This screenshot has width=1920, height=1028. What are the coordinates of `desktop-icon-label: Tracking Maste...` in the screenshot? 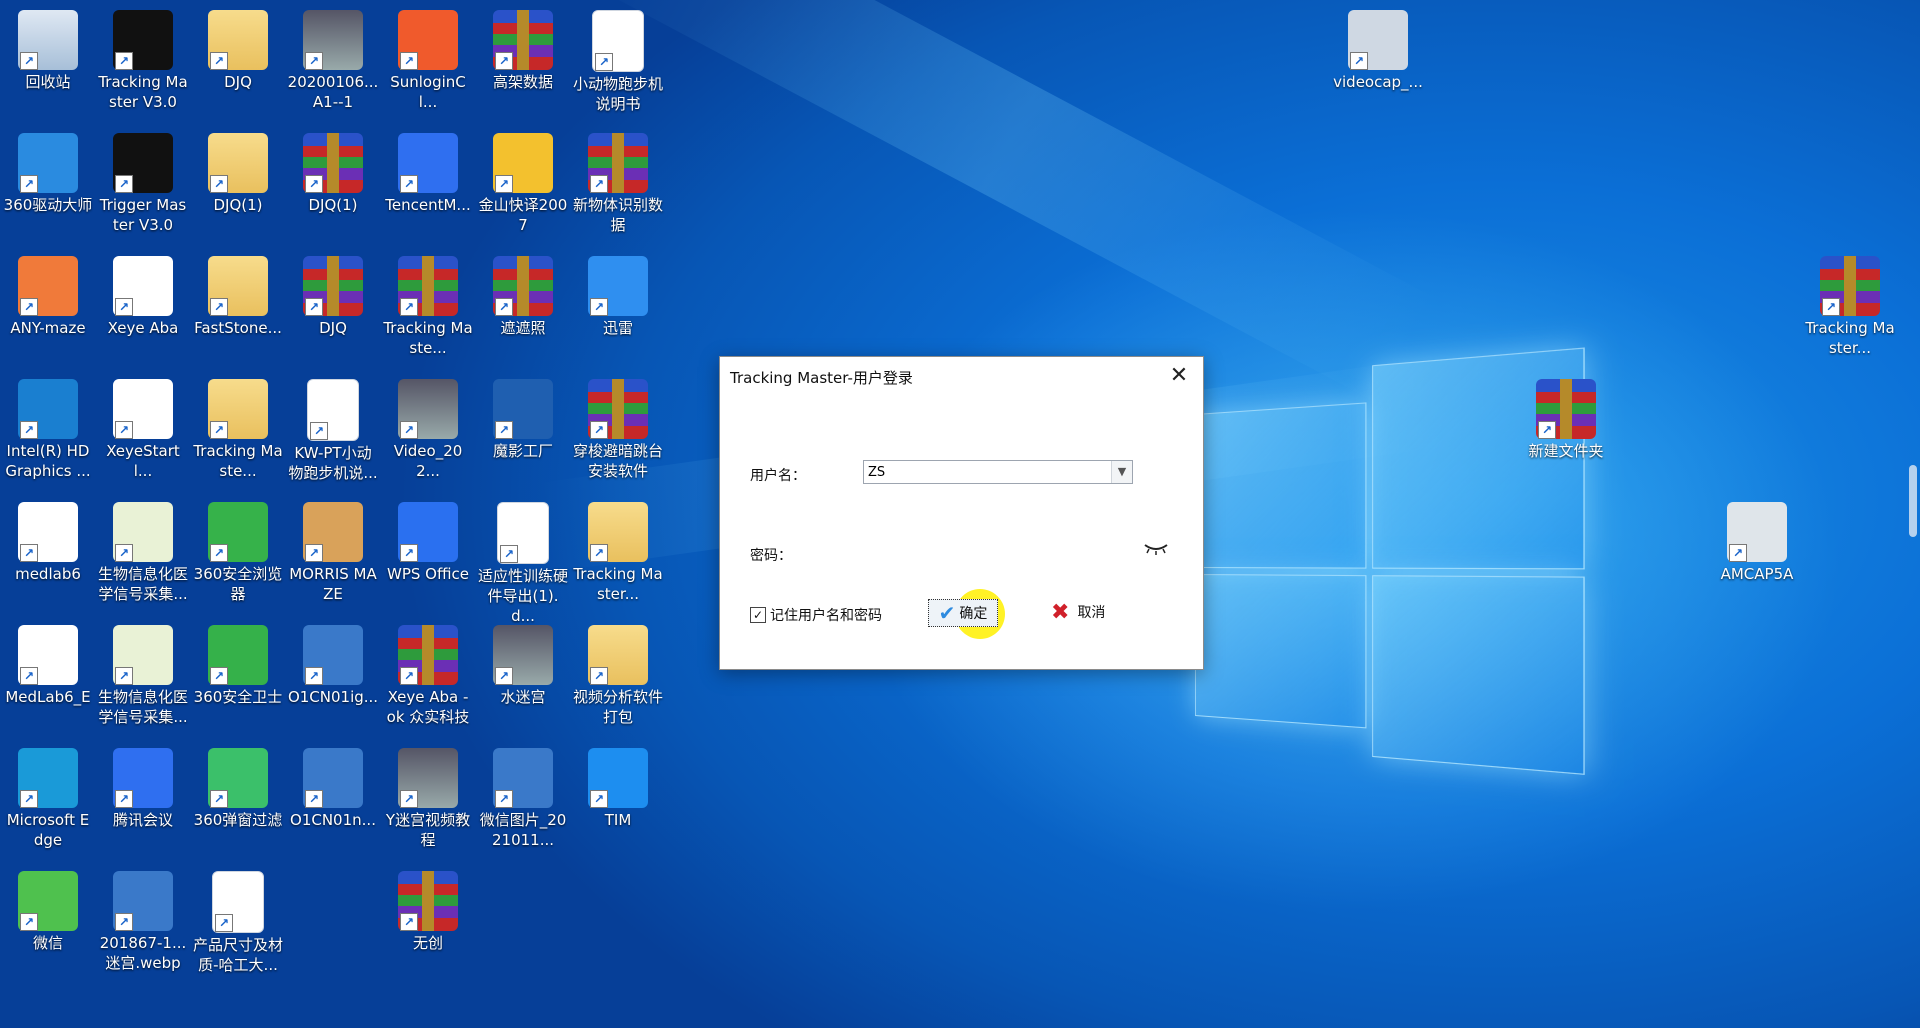 It's located at (238, 461).